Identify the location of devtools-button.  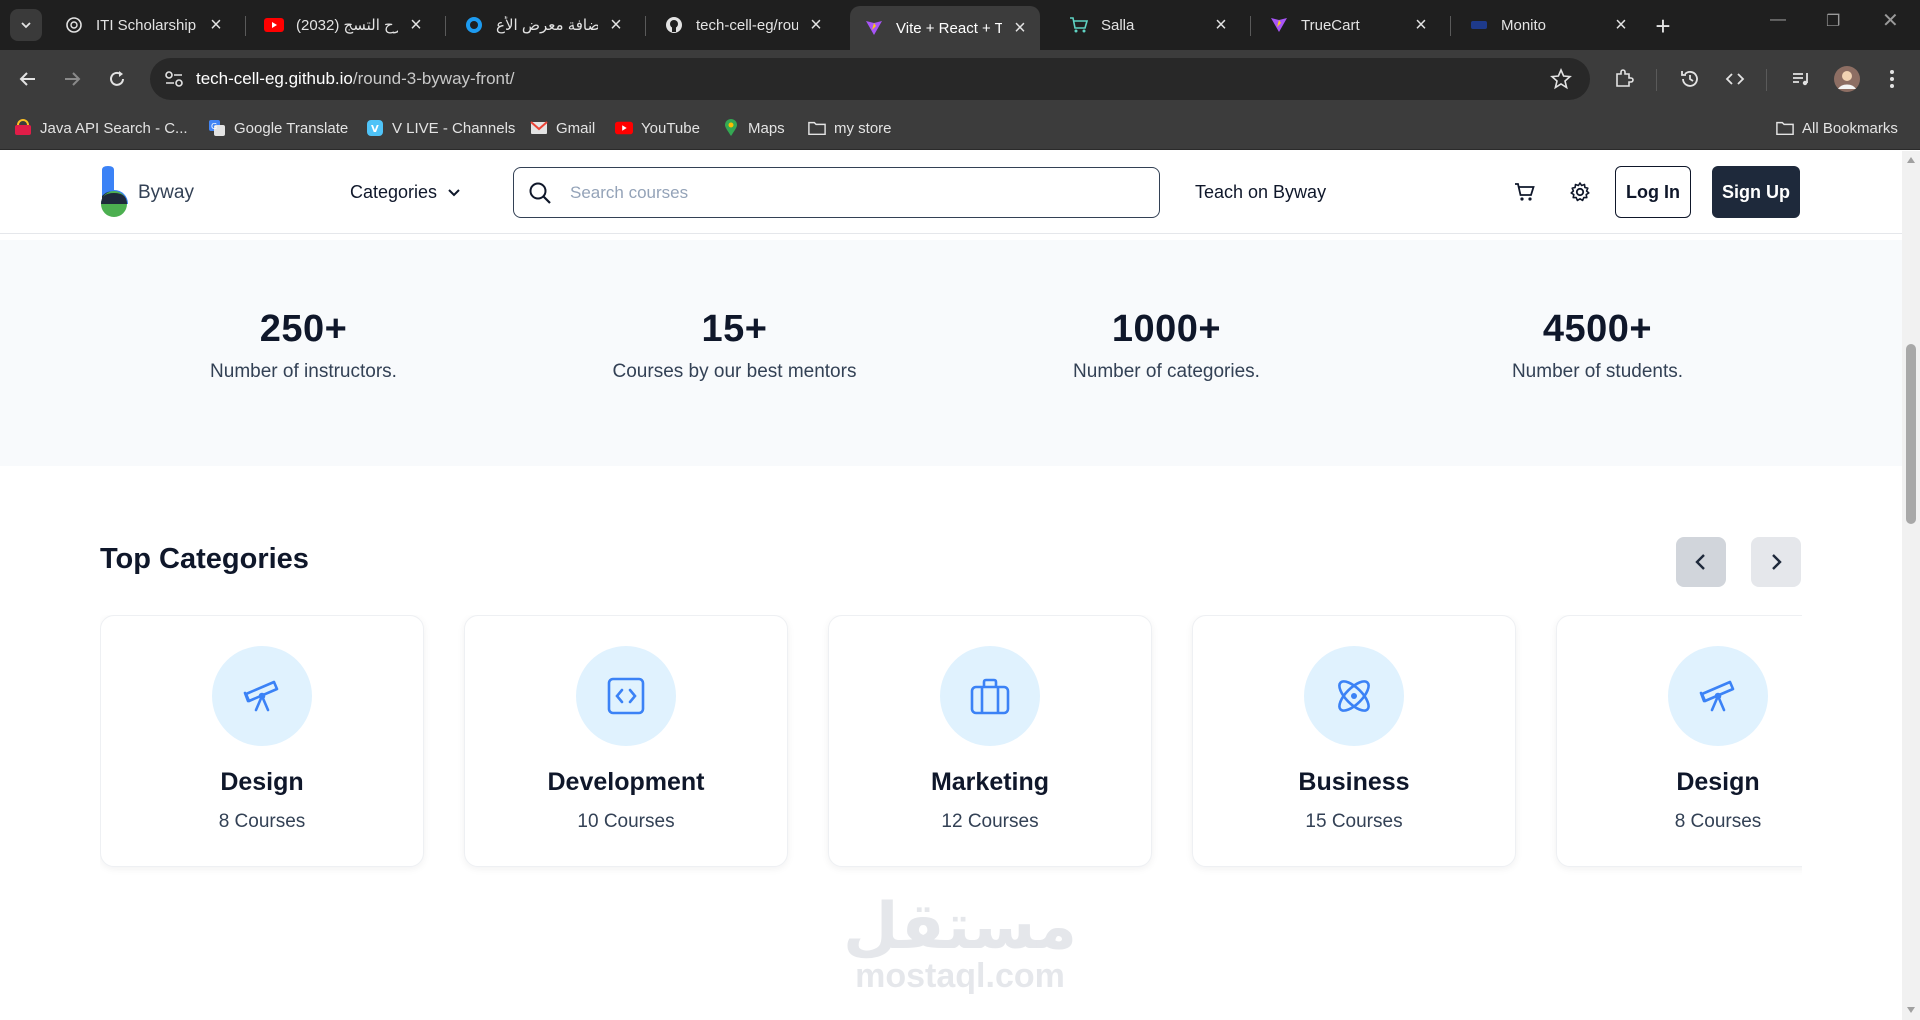
(1735, 79).